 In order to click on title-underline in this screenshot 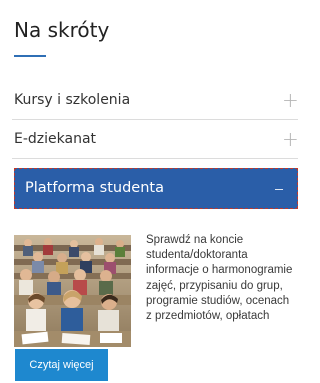, I will do `click(30, 56)`.